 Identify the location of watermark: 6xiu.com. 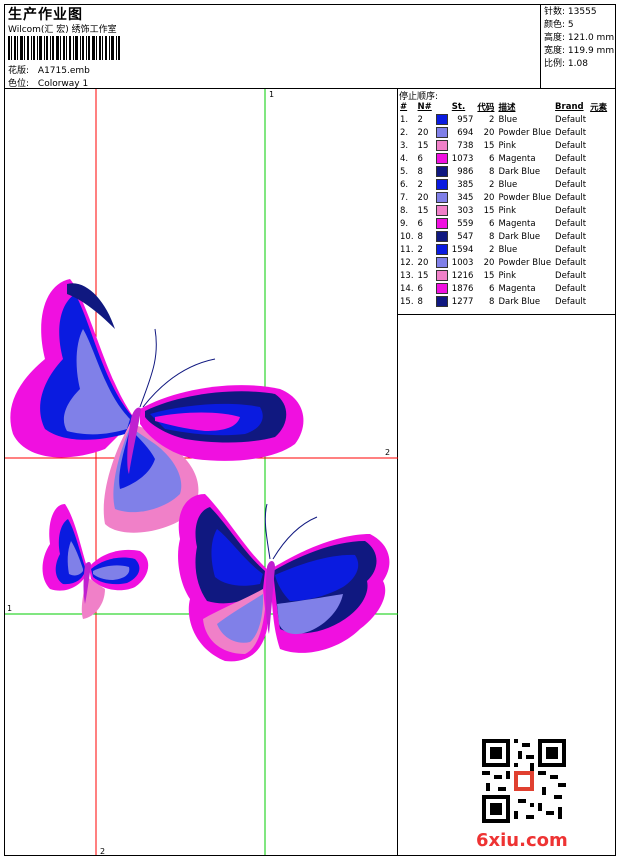
(522, 840).